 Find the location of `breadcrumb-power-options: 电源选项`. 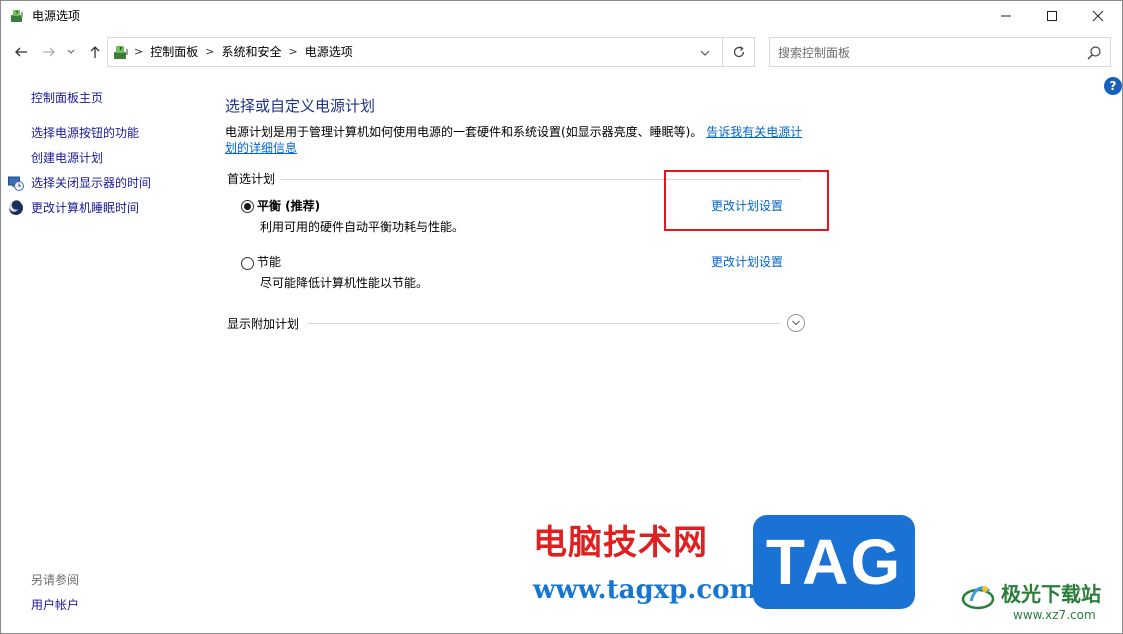

breadcrumb-power-options: 电源选项 is located at coordinates (329, 52).